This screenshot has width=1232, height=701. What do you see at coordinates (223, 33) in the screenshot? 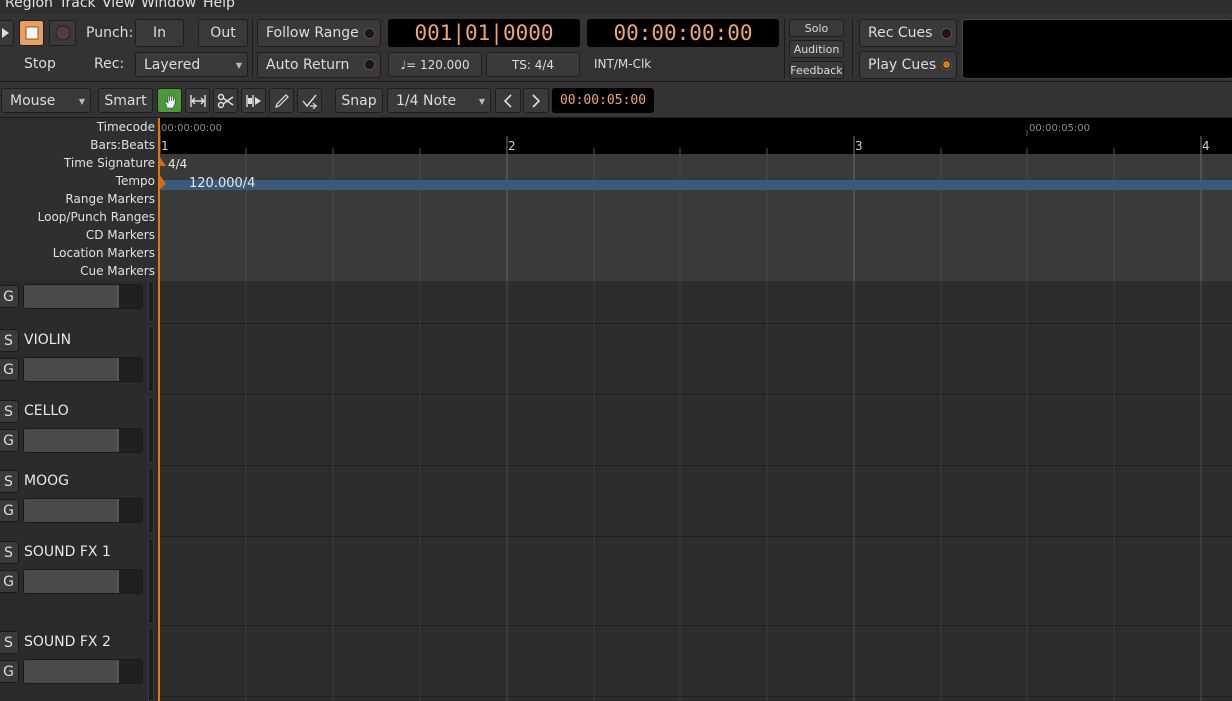
I see `punch-out-button: Out` at bounding box center [223, 33].